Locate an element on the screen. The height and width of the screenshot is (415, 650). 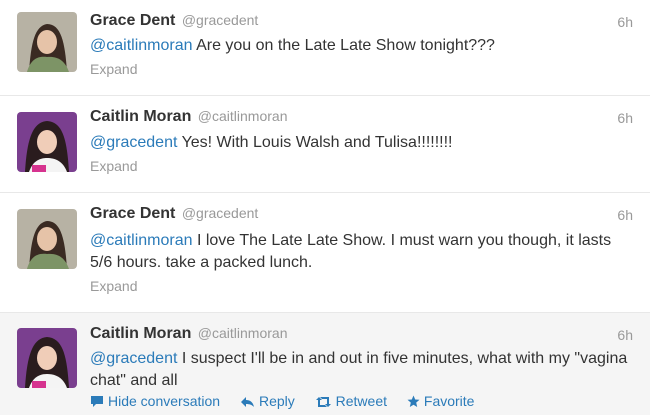
retweet-icon is located at coordinates (323, 402).